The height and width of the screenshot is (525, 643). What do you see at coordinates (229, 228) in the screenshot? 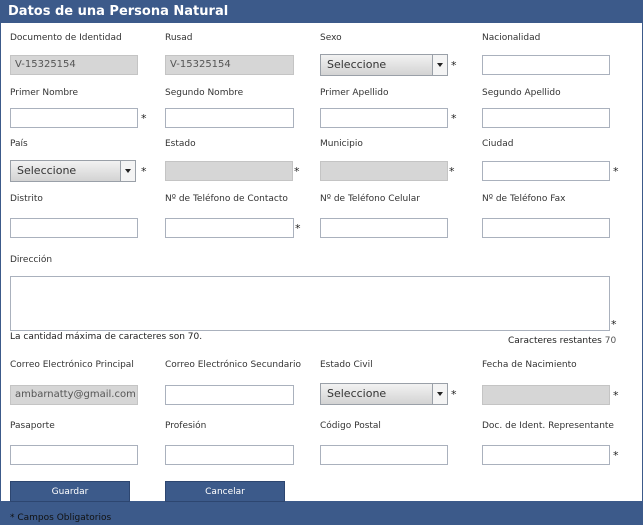
I see `tel-contacto-input` at bounding box center [229, 228].